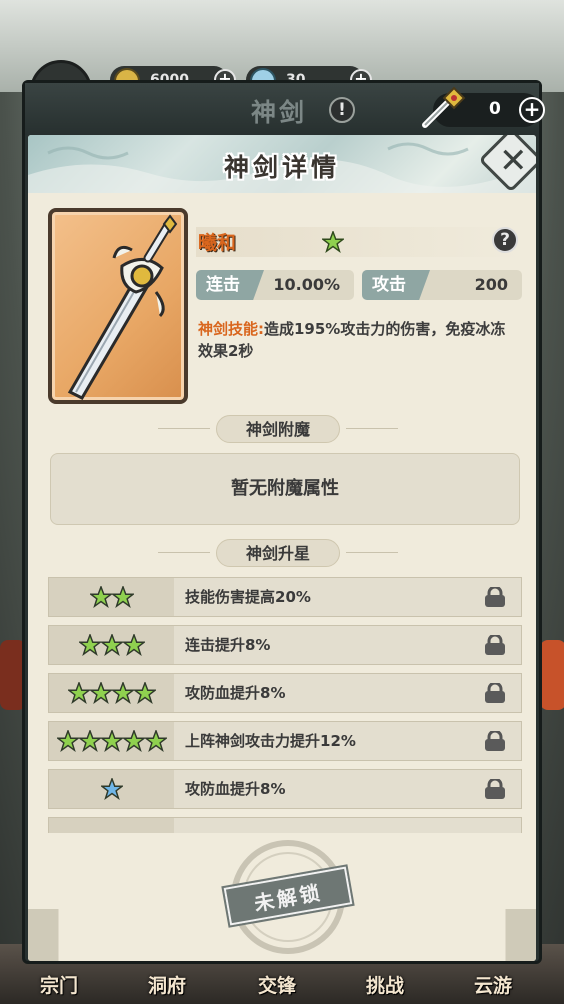  Describe the element at coordinates (359, 242) in the screenshot. I see `sword-name-bar` at that location.